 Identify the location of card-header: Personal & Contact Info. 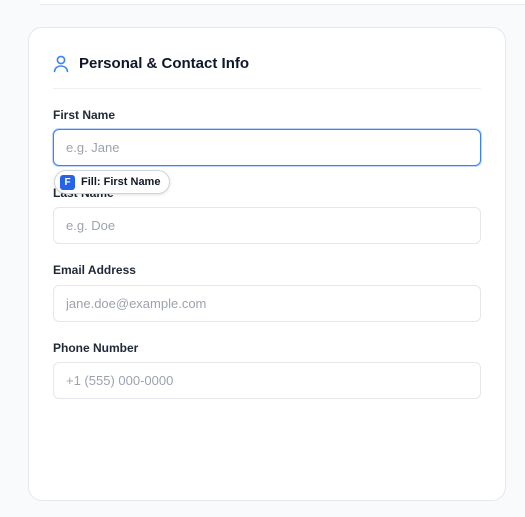
(267, 71).